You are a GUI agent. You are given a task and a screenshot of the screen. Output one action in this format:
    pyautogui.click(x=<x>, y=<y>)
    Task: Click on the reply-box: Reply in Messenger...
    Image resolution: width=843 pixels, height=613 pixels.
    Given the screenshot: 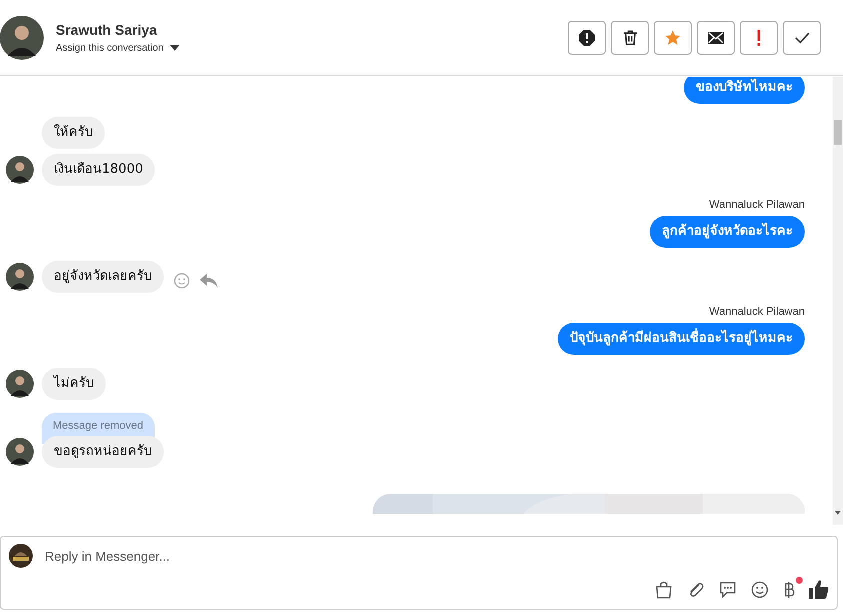 What is the action you would take?
    pyautogui.click(x=419, y=573)
    